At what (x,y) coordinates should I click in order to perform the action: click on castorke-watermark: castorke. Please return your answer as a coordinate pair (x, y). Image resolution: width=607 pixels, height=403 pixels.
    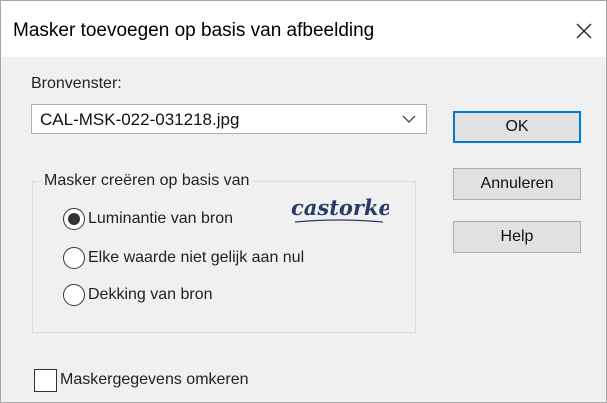
    Looking at the image, I should click on (340, 209).